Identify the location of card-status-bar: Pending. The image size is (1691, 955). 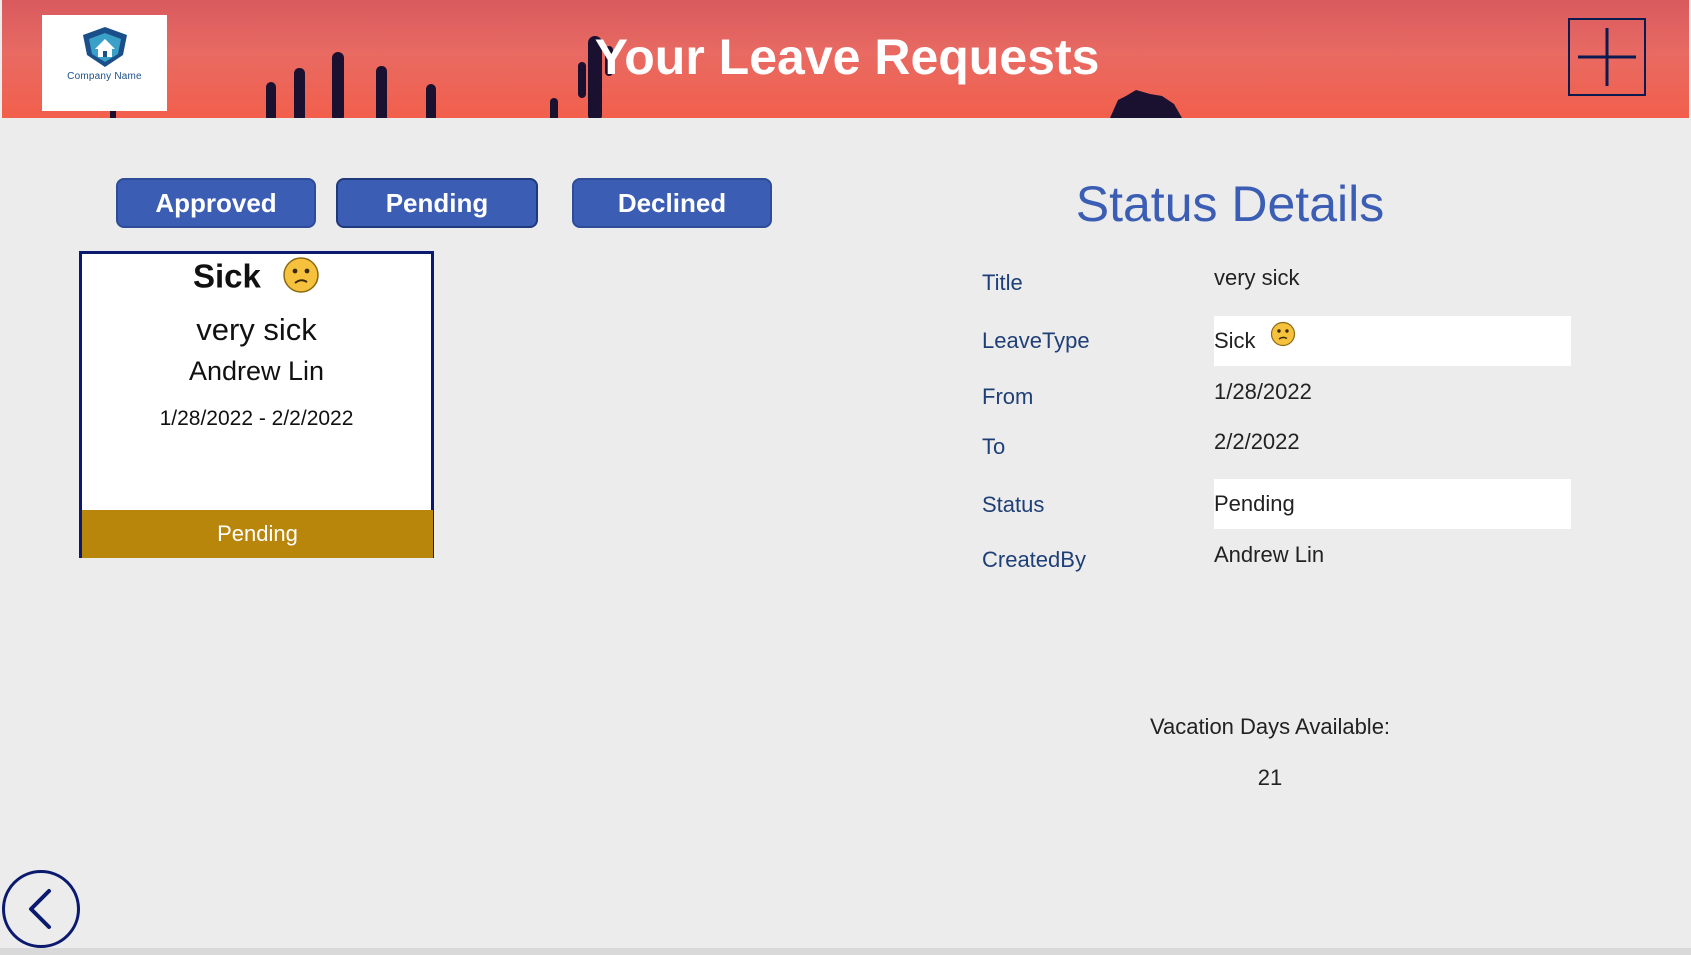
(257, 534).